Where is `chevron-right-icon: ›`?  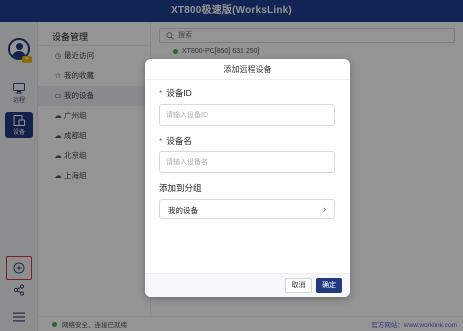 chevron-right-icon: › is located at coordinates (324, 209).